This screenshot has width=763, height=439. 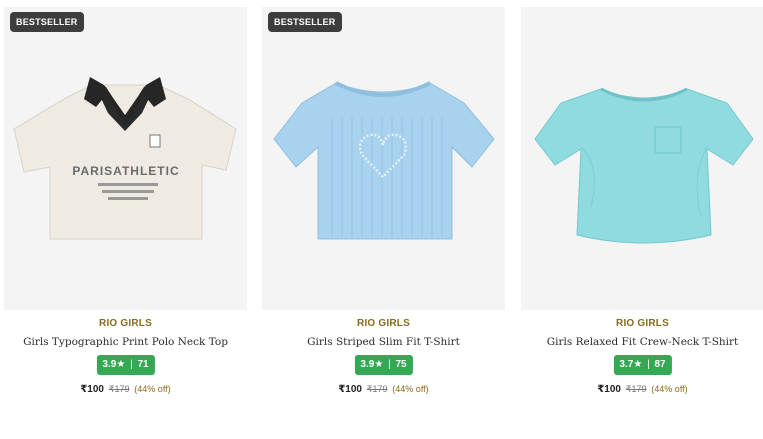 I want to click on review-count: 75, so click(x=401, y=364).